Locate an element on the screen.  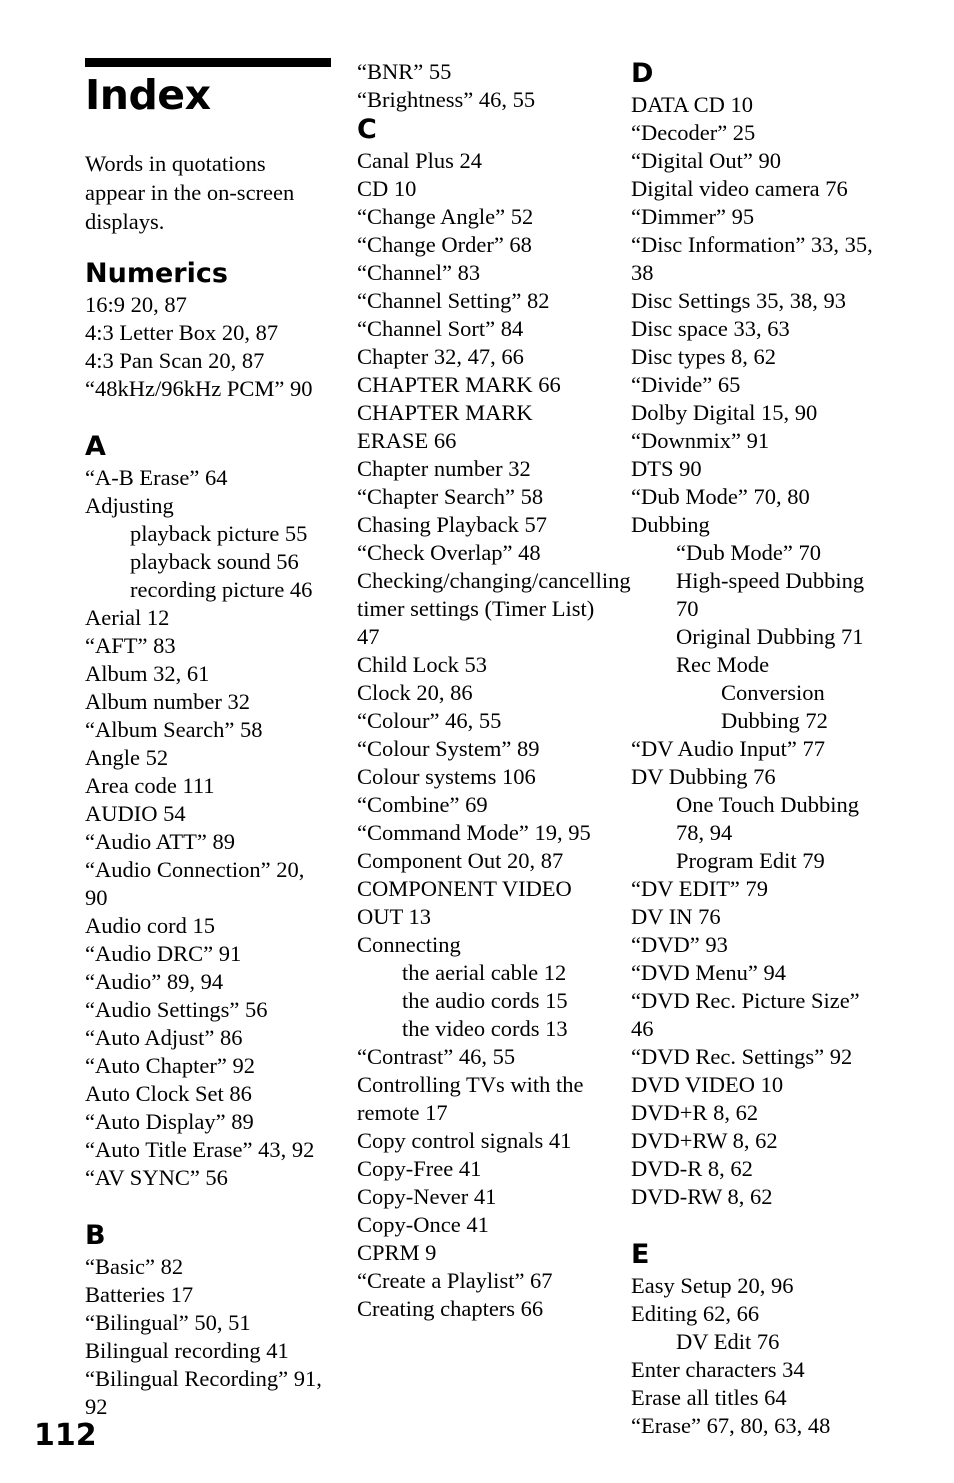
section-letter: C is located at coordinates (367, 129).